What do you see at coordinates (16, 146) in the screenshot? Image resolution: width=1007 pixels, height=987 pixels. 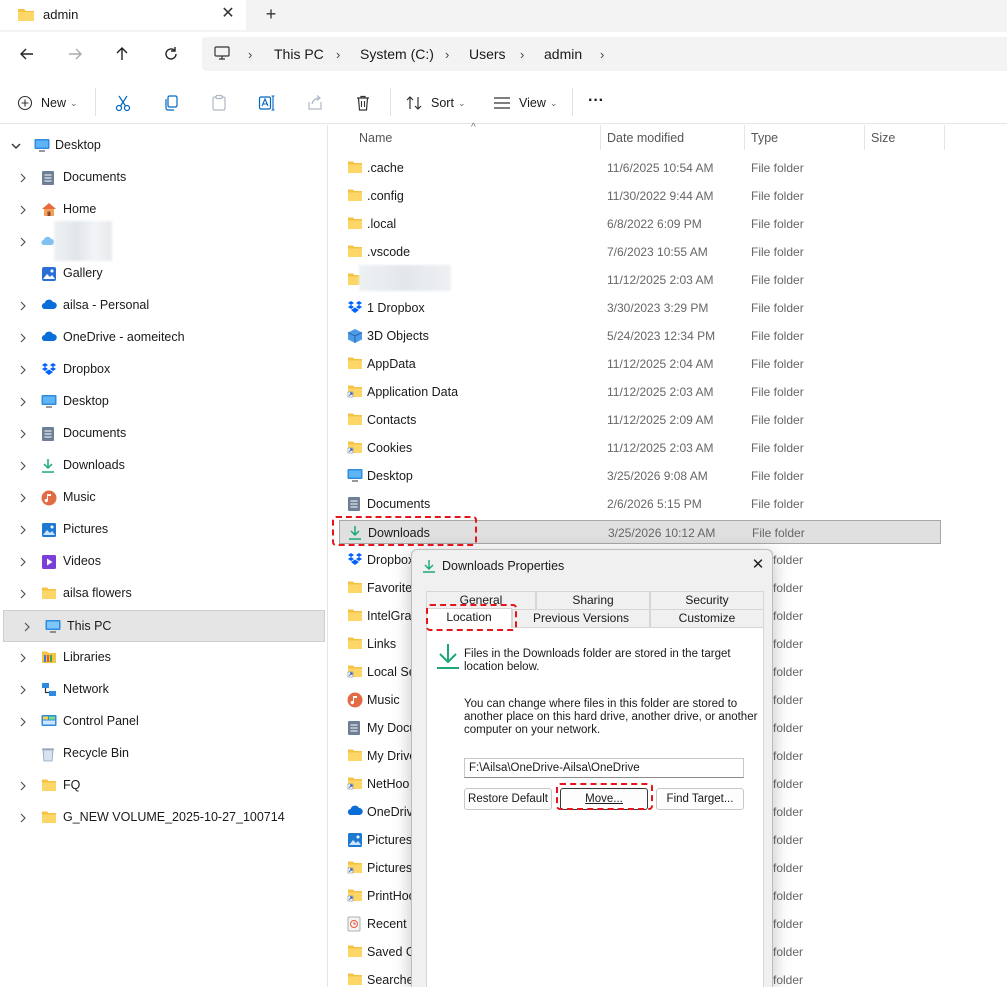 I see `chevron-down-icon` at bounding box center [16, 146].